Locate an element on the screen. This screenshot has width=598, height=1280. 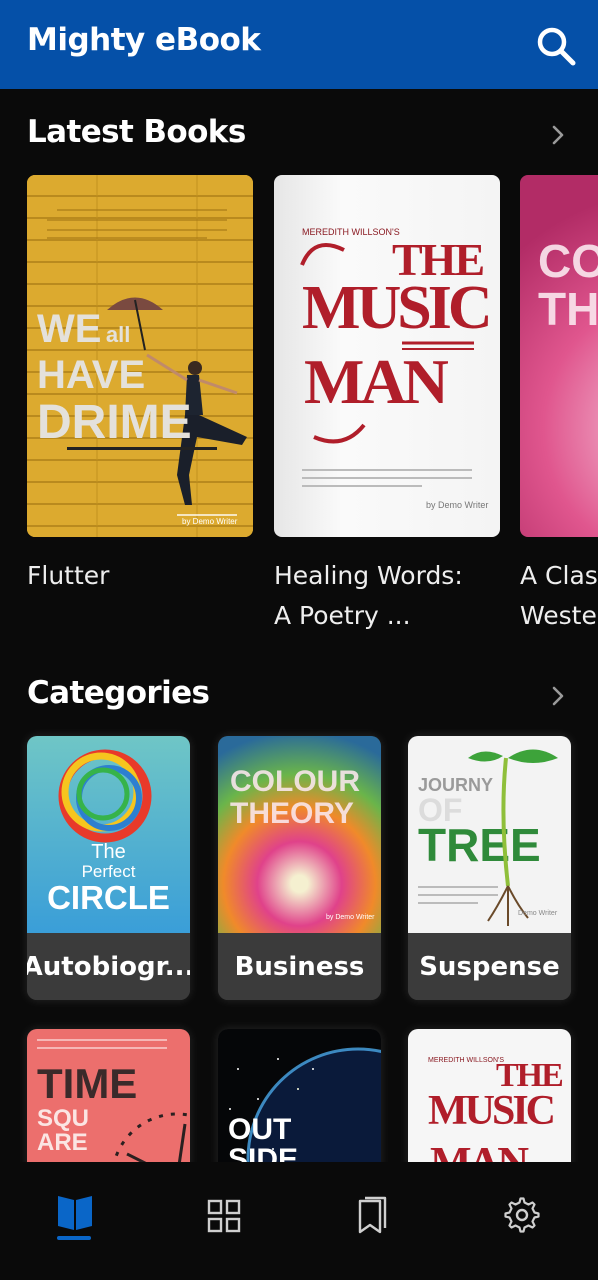
category-cover: MEREDITH WILLSON'S THE MUSIC MAN is located at coordinates (489, 1095).